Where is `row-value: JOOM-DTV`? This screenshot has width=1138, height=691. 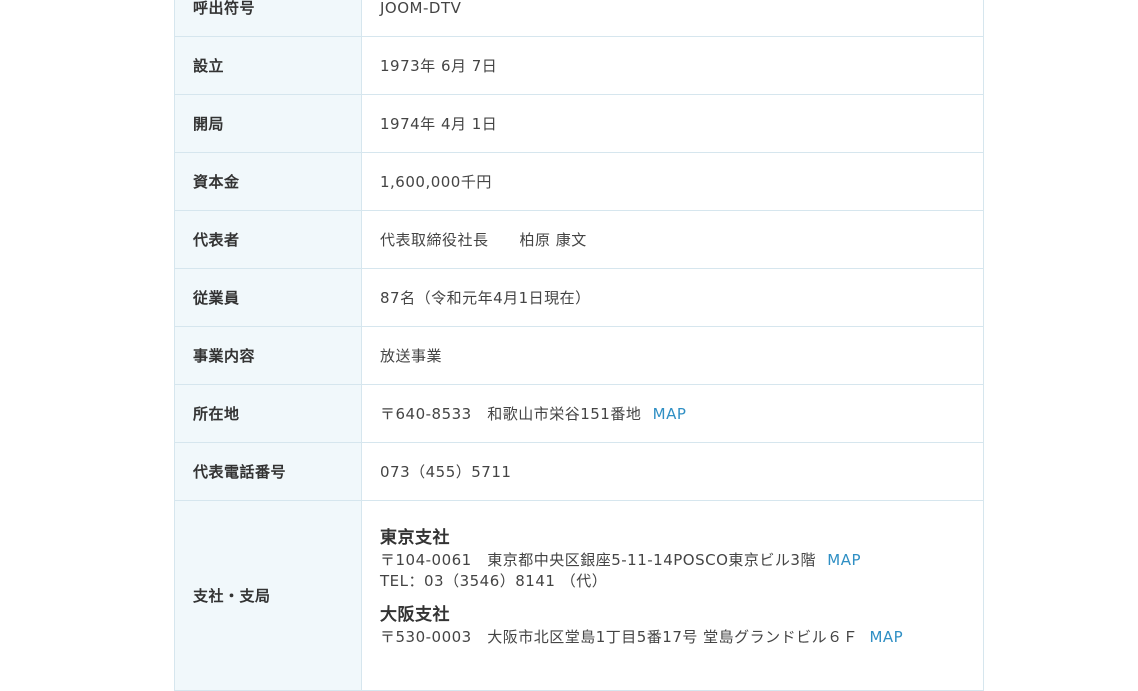
row-value: JOOM-DTV is located at coordinates (672, 18).